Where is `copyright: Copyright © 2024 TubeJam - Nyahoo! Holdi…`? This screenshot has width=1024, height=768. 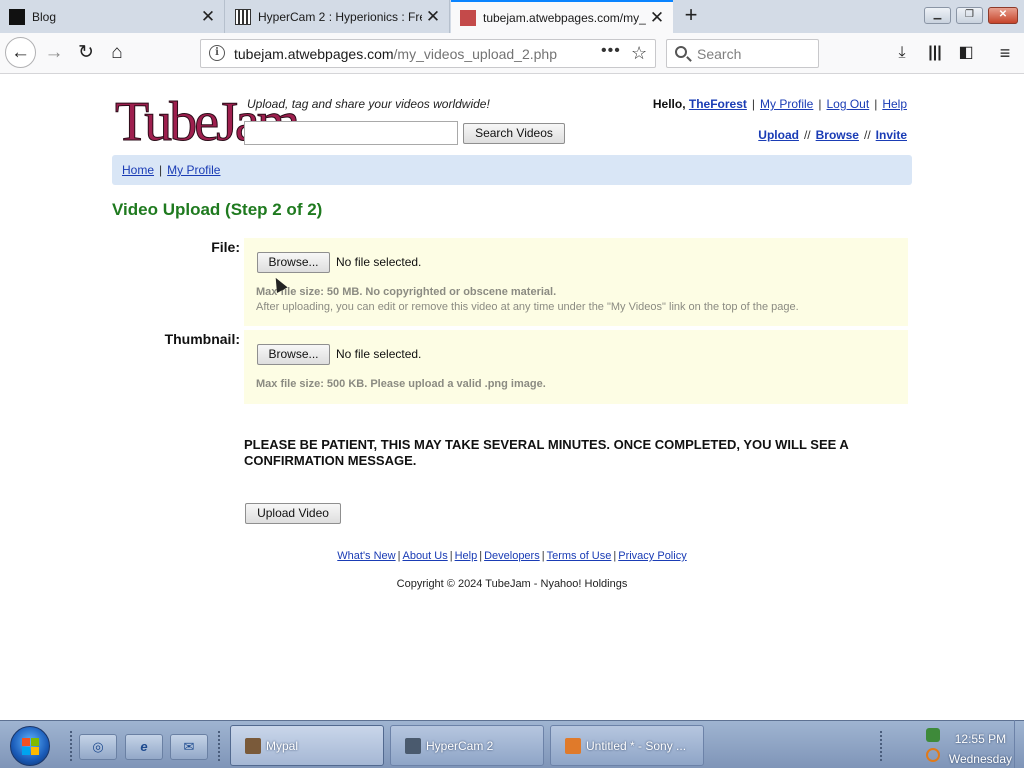
copyright: Copyright © 2024 TubeJam - Nyahoo! Holdi… is located at coordinates (512, 584).